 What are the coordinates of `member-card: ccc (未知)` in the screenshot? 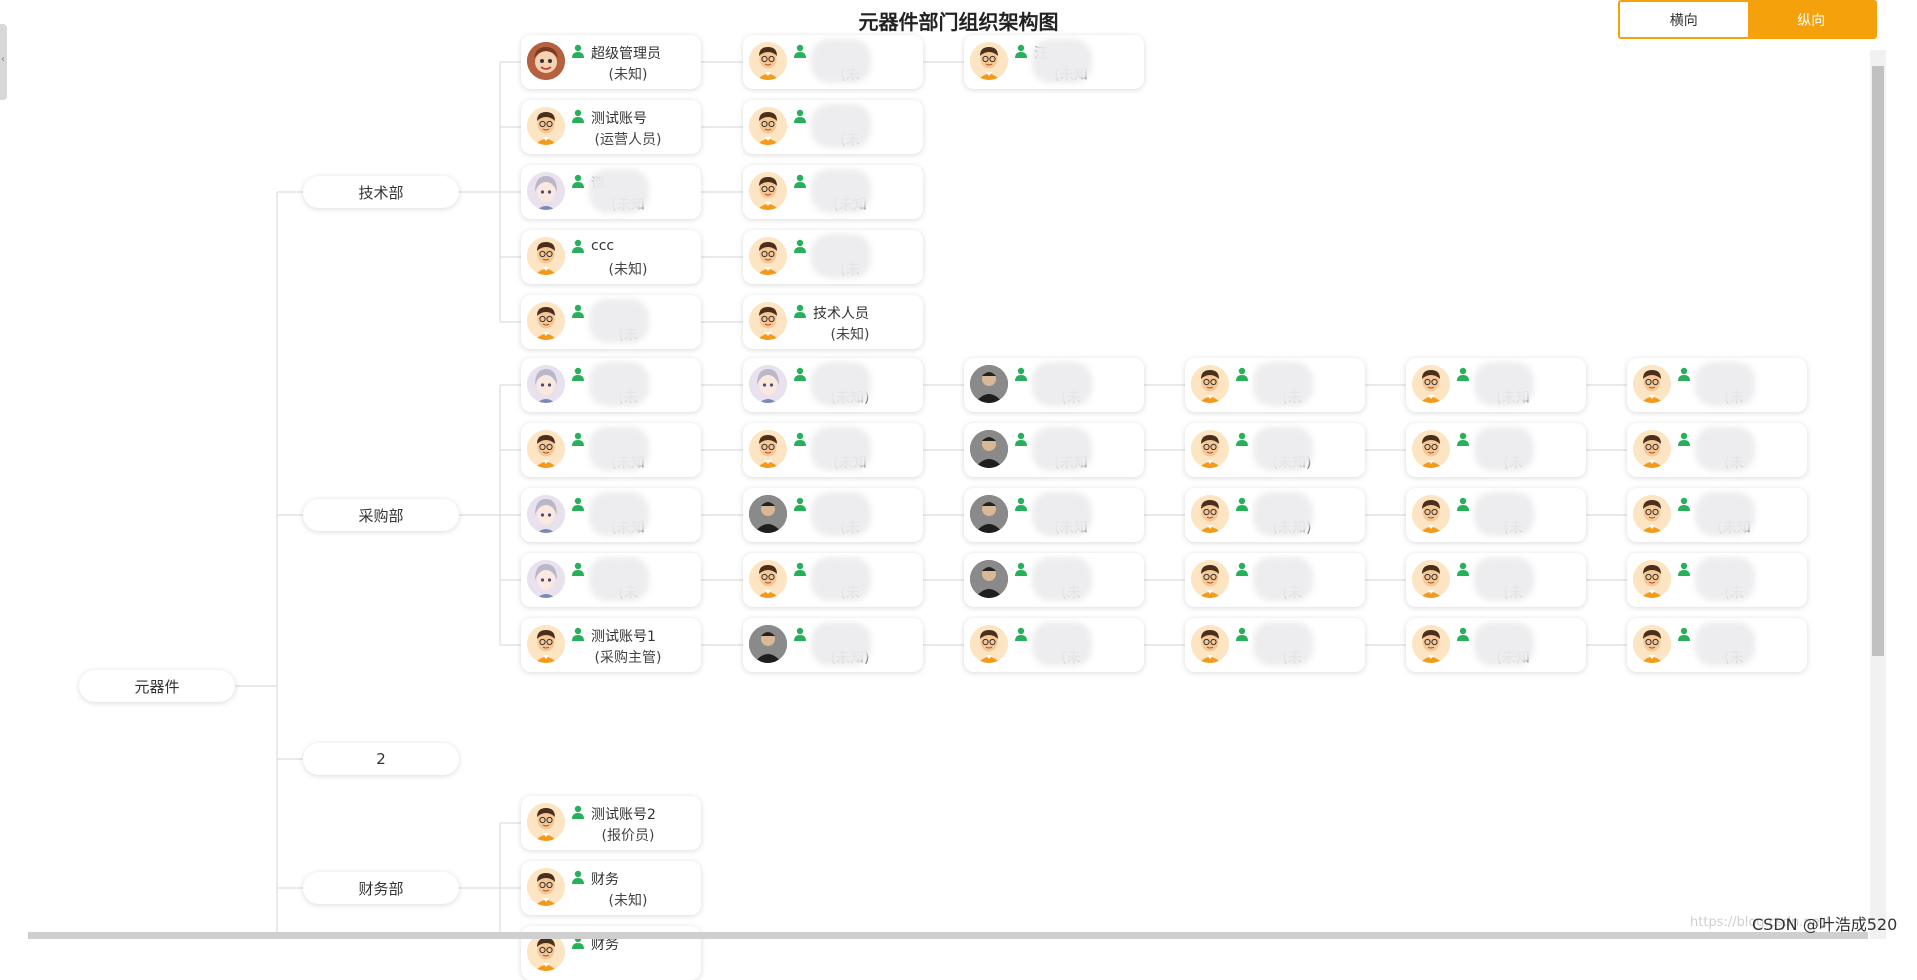 It's located at (611, 257).